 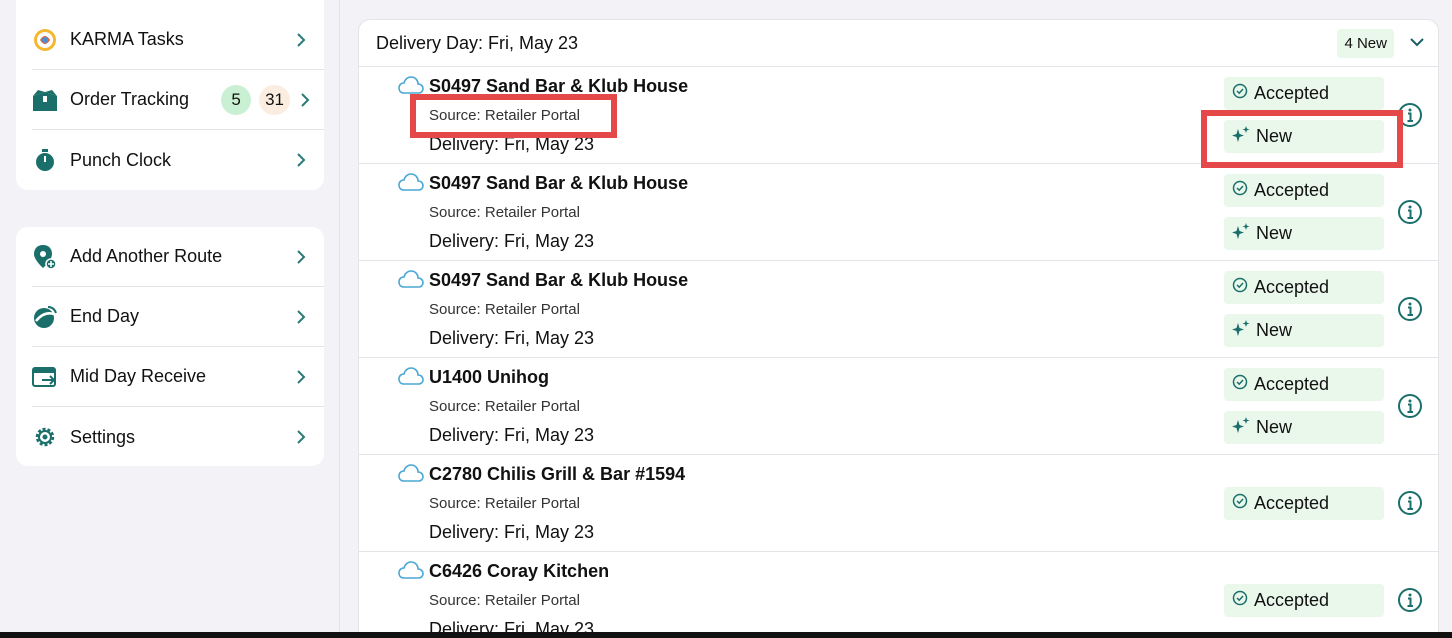 What do you see at coordinates (477, 42) in the screenshot?
I see `delivery-day-title: Delivery Day: Fri, May 23` at bounding box center [477, 42].